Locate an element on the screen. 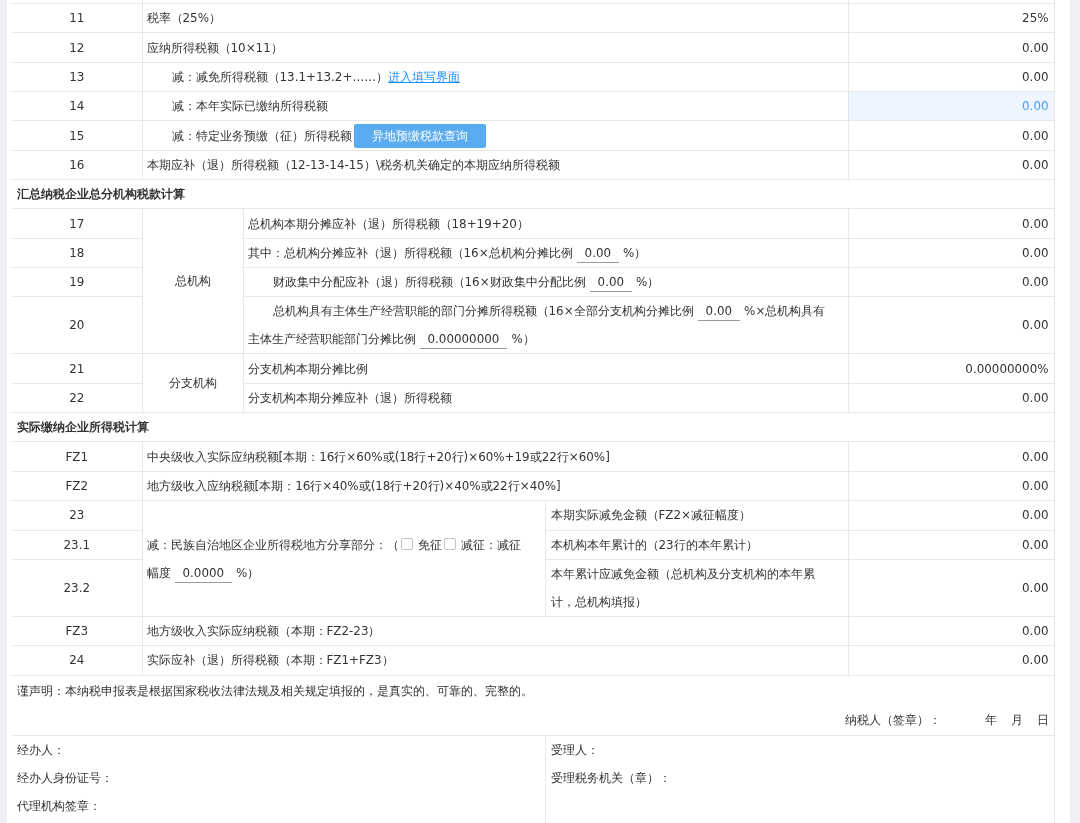  row-number: 18 is located at coordinates (77, 252).